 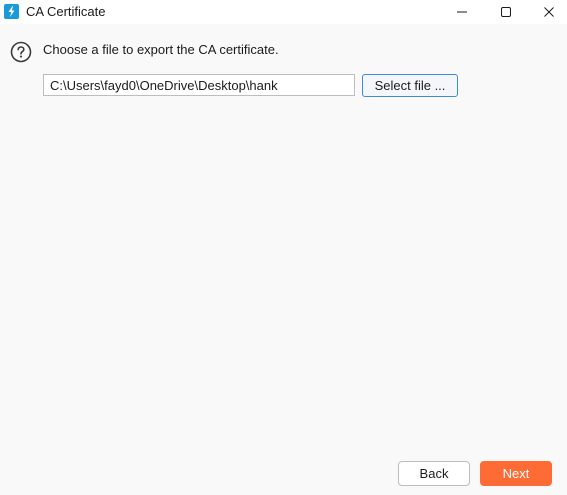 I want to click on minimize-button, so click(x=462, y=12).